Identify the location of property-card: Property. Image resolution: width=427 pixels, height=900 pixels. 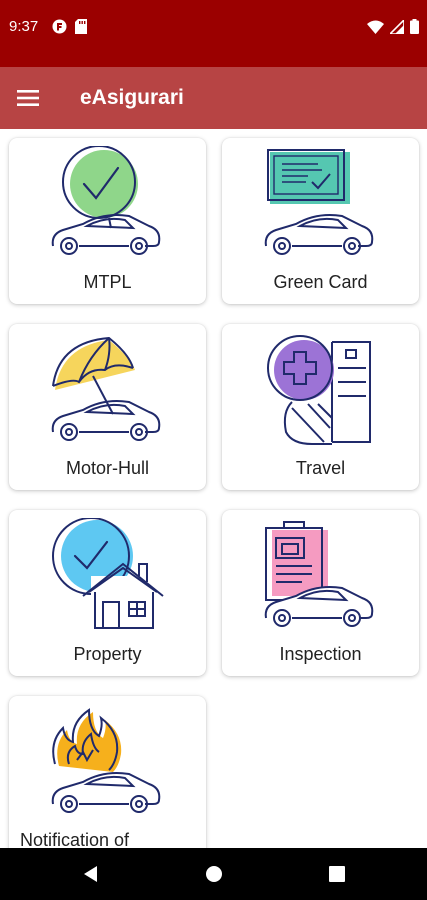
(107, 593).